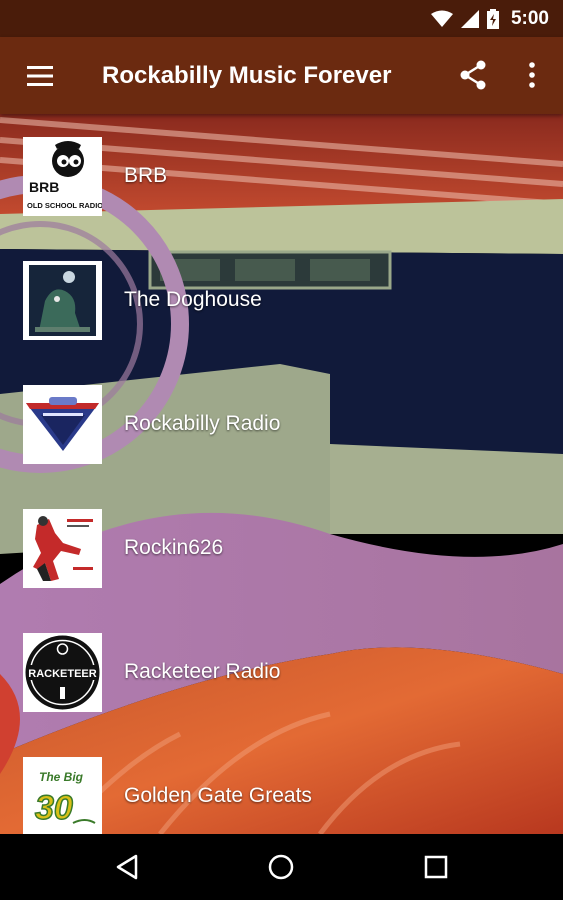 The width and height of the screenshot is (563, 900). I want to click on cell-signal-icon, so click(469, 18).